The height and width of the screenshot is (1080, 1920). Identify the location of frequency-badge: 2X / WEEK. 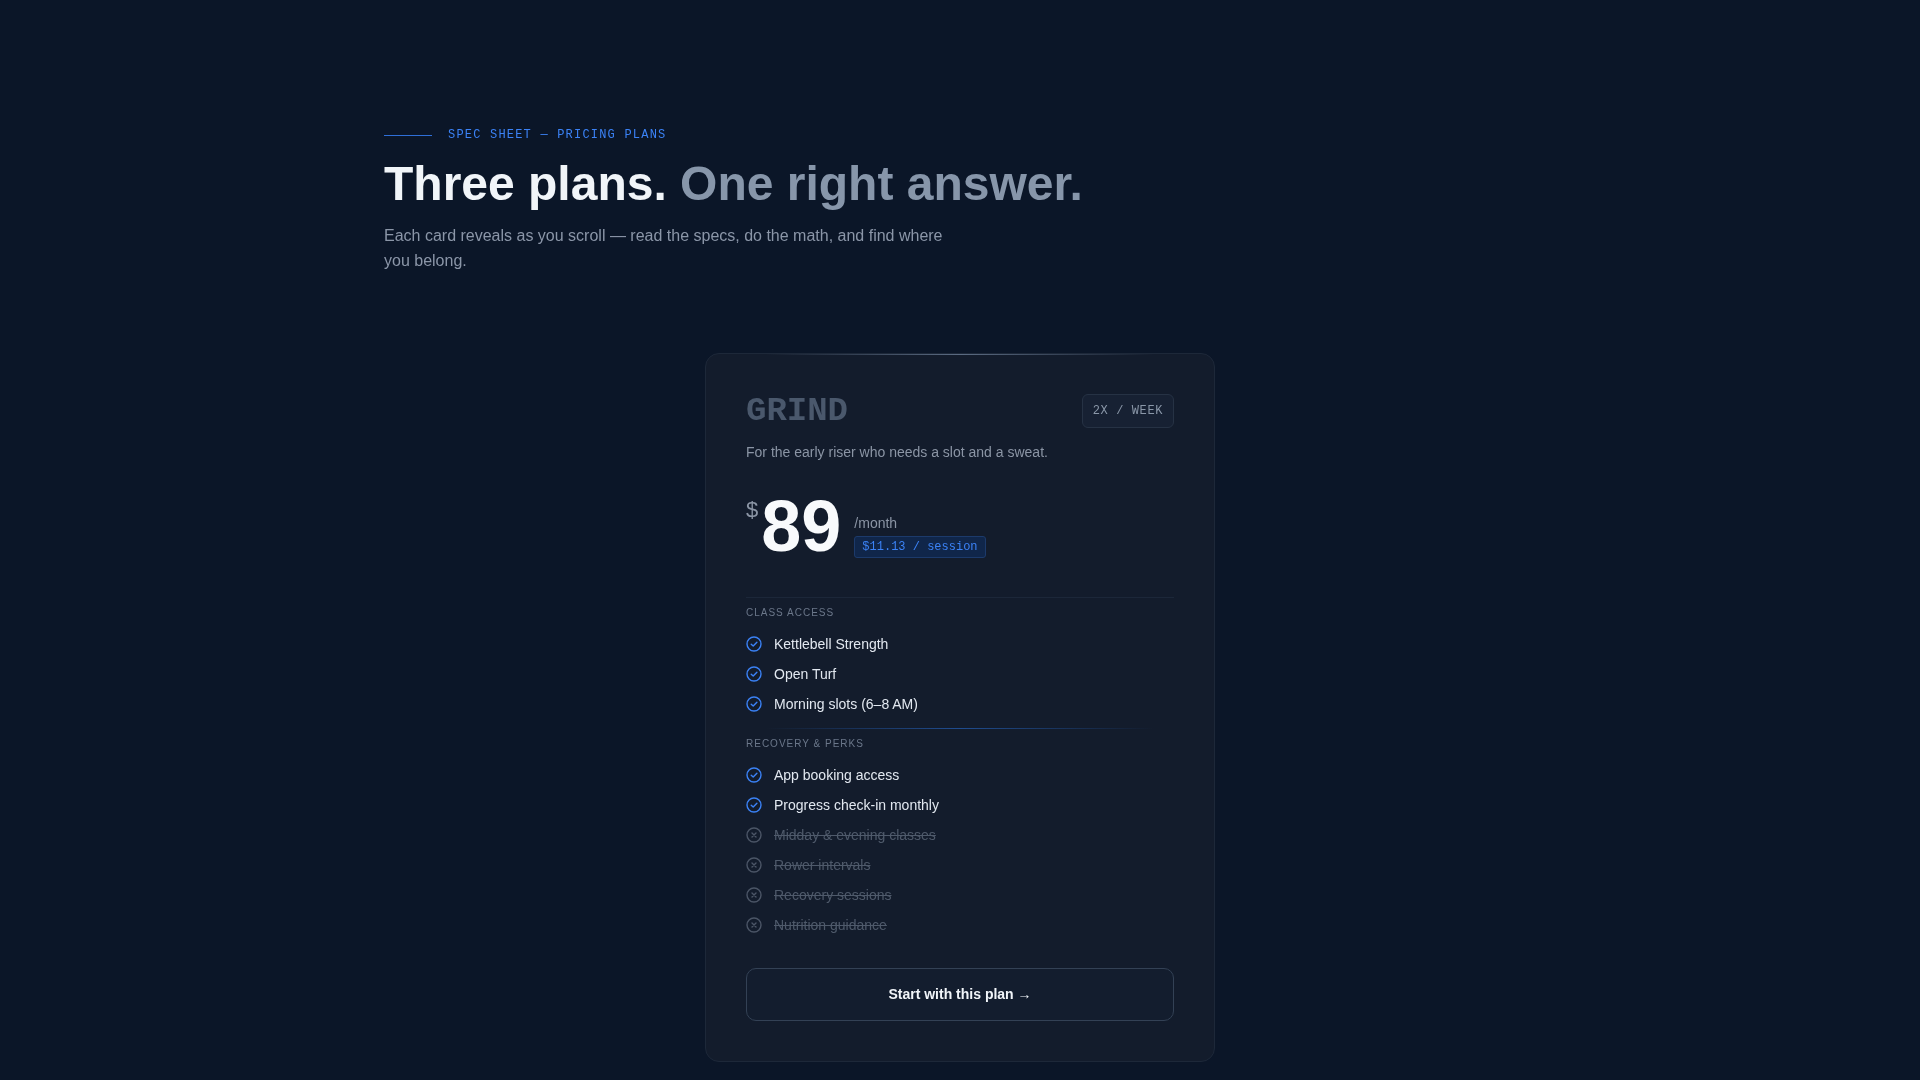
(1127, 411).